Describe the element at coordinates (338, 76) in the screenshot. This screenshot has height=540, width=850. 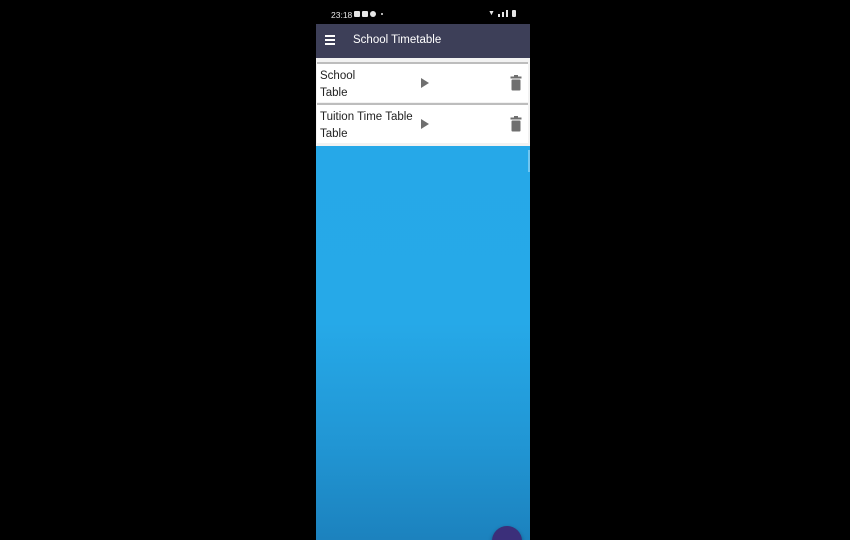
I see `timetable-name-line: School` at that location.